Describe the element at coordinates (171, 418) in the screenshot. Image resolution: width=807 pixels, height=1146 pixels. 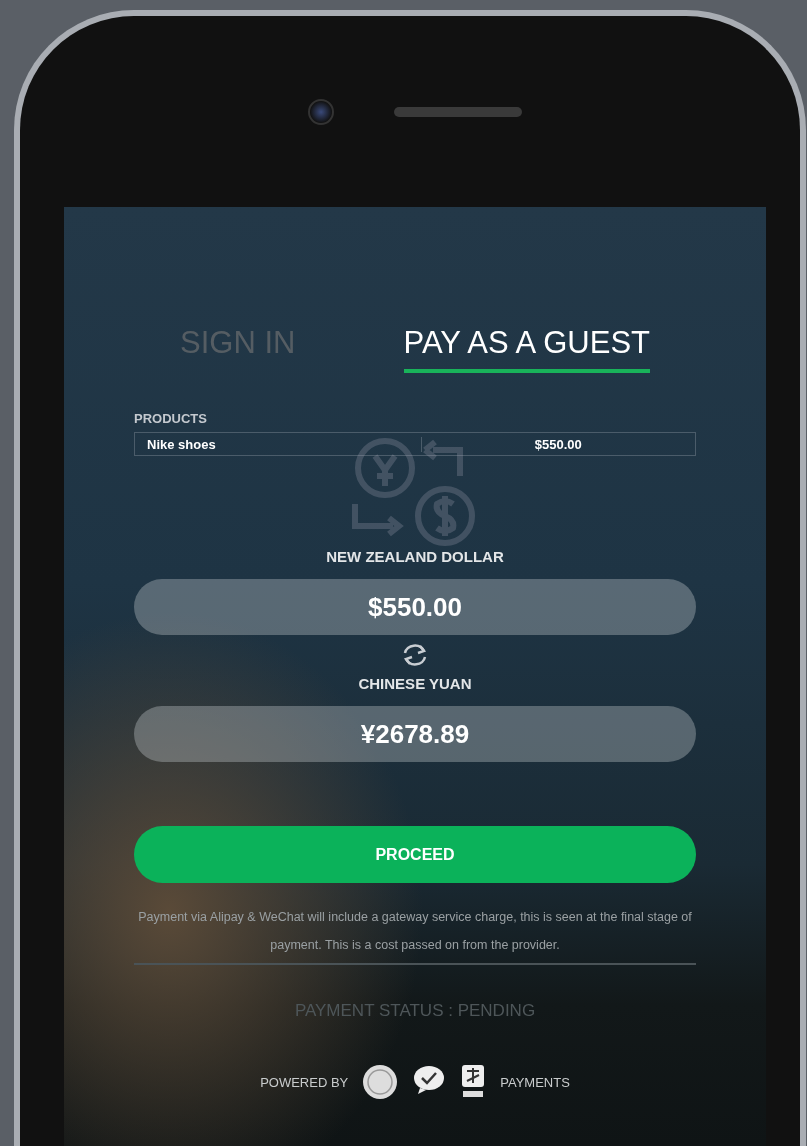
I see `products-heading: PRODUCTS` at that location.